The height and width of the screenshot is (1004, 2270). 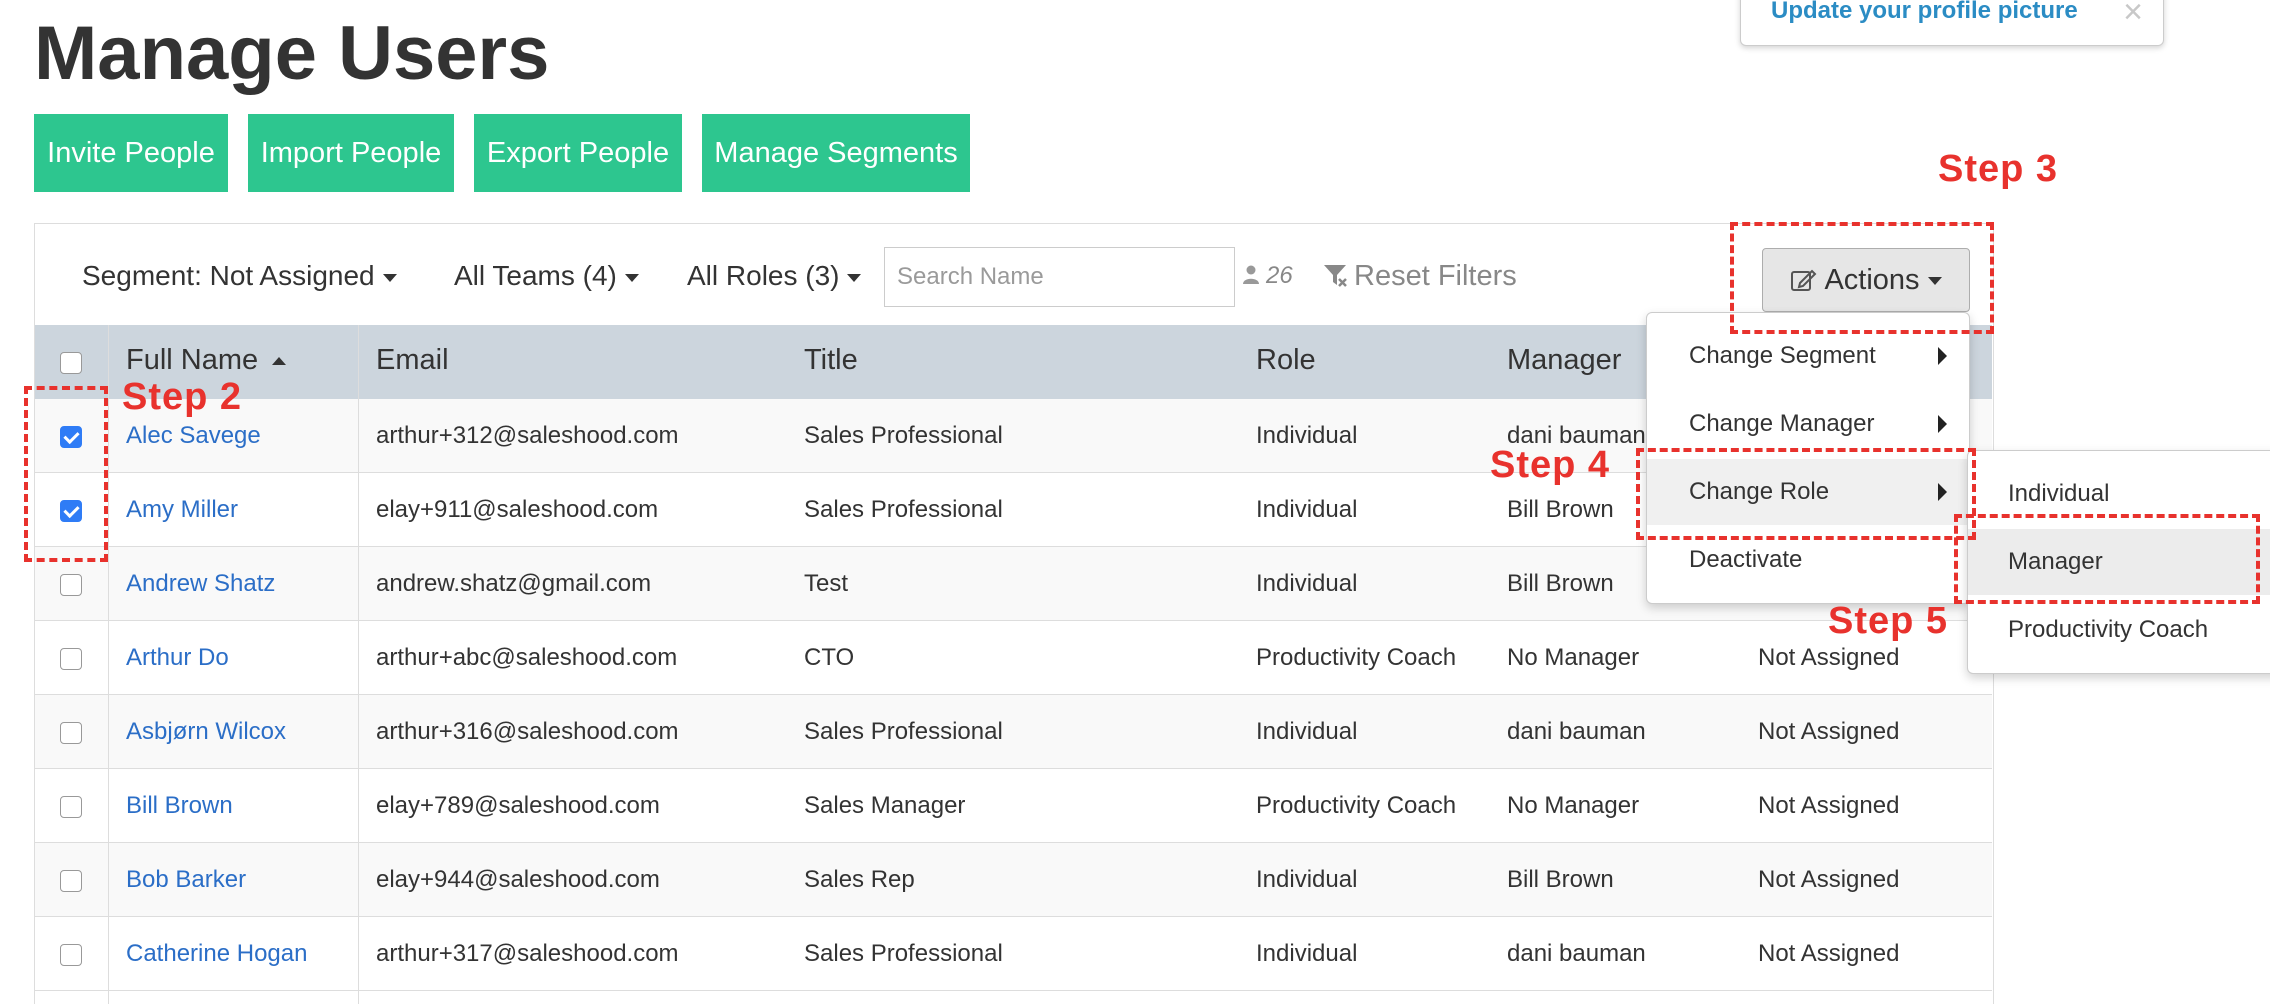 What do you see at coordinates (1924, 12) in the screenshot?
I see `update-profile-picture-link: Update your profile picture` at bounding box center [1924, 12].